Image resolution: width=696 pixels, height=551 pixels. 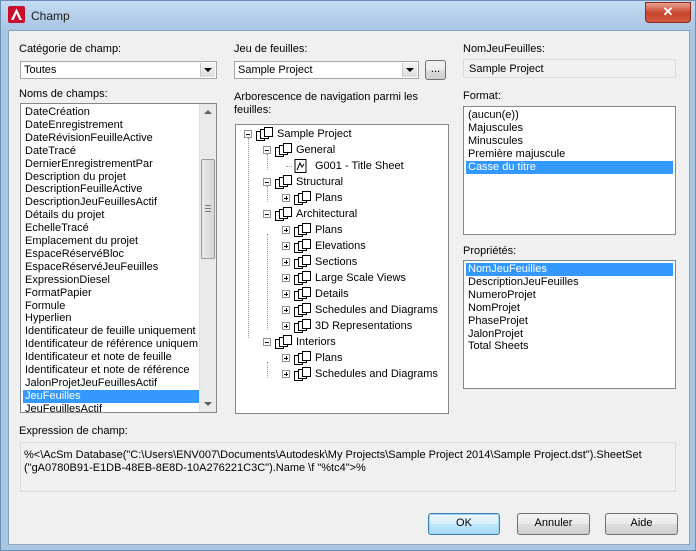 I want to click on list-item: DateCréation, so click(x=111, y=112).